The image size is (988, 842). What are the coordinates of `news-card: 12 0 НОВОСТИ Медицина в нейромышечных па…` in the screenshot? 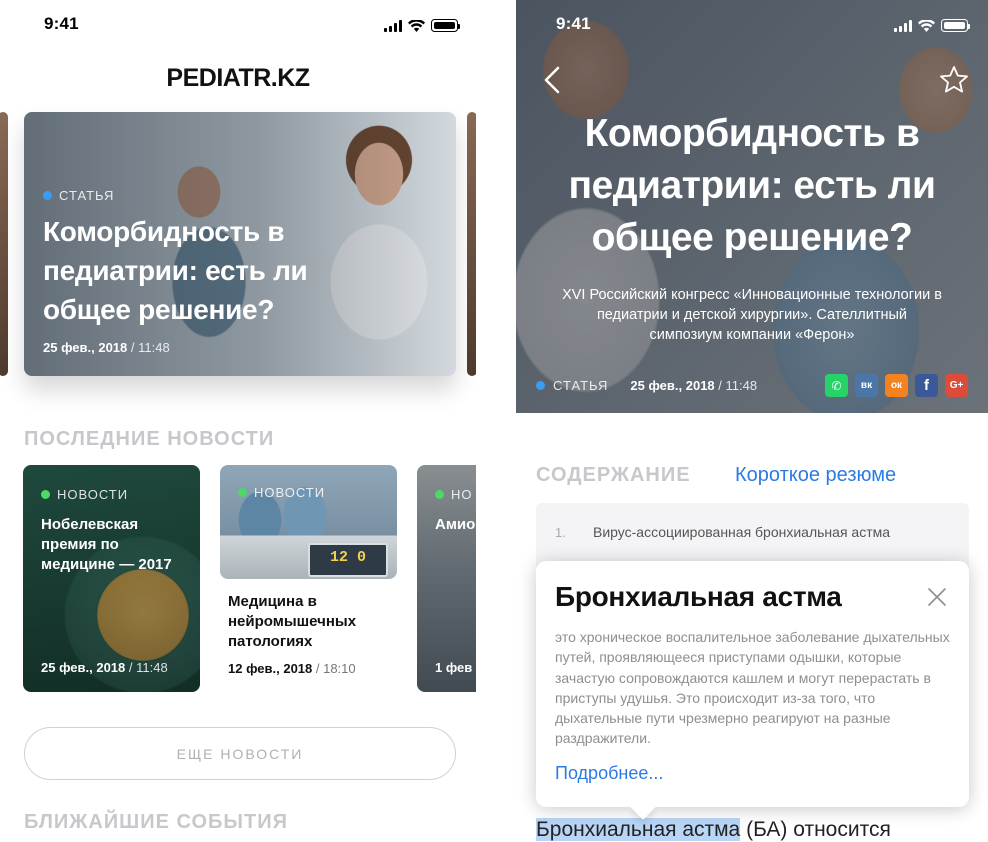 It's located at (308, 578).